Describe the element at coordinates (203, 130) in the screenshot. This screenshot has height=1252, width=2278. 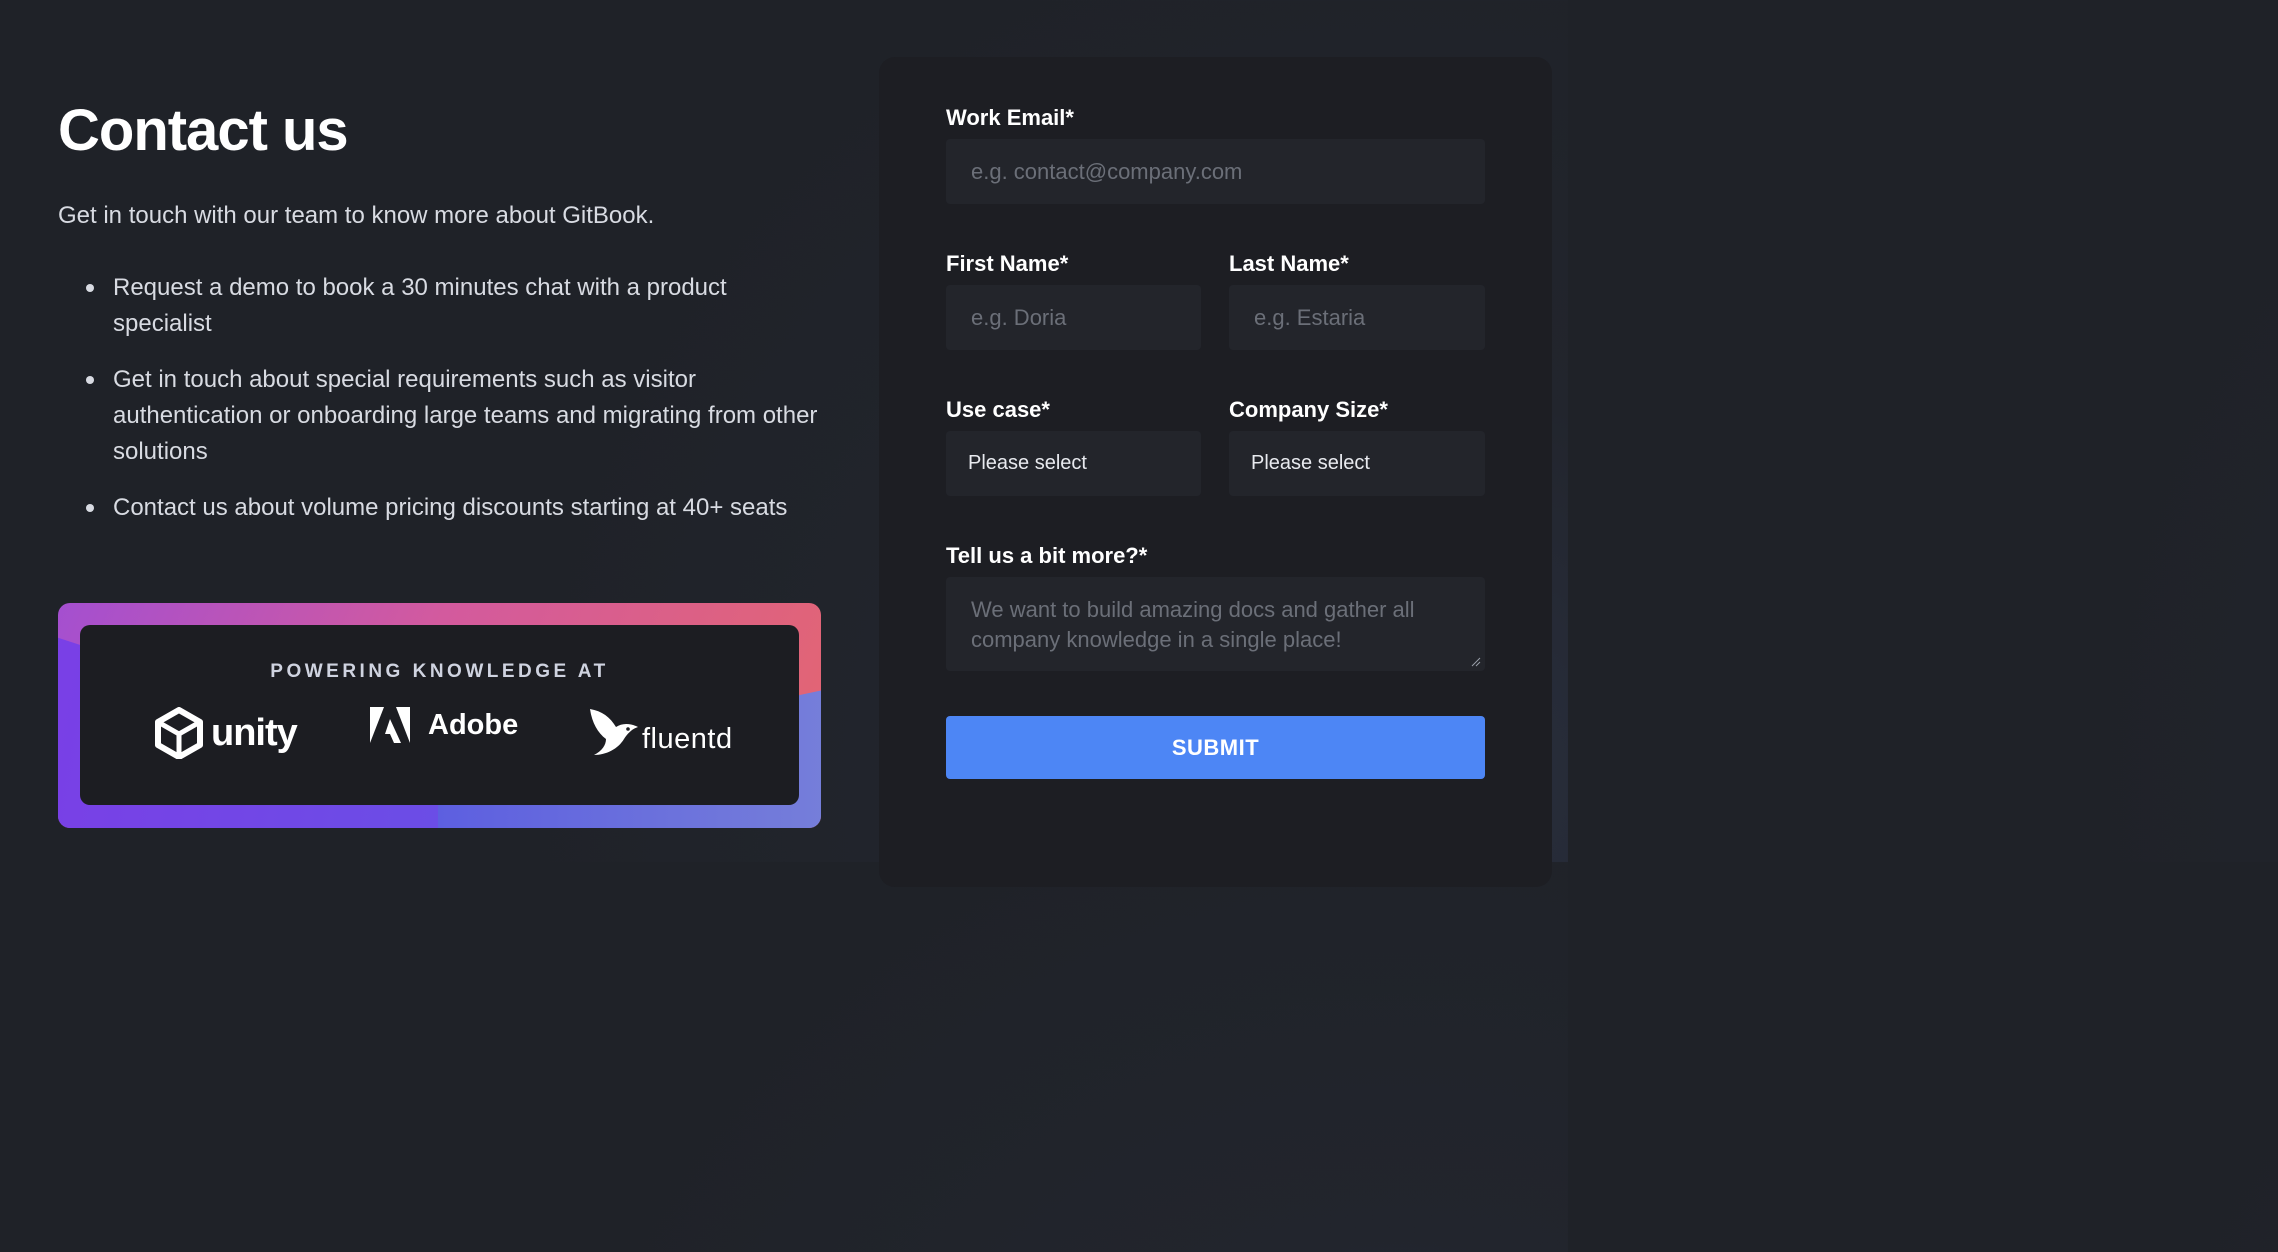
I see `page-title: Contact us` at that location.